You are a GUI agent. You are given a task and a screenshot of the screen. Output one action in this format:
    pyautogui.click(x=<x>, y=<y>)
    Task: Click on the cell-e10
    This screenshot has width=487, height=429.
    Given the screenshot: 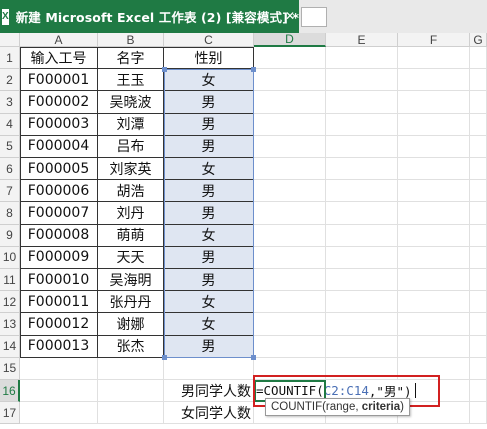 What is the action you would take?
    pyautogui.click(x=362, y=257)
    